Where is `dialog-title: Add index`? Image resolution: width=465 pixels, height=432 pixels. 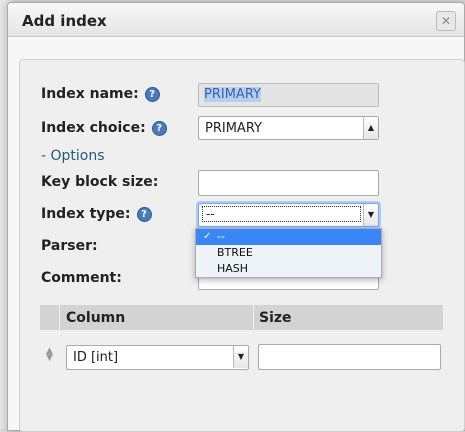
dialog-title: Add index is located at coordinates (64, 21).